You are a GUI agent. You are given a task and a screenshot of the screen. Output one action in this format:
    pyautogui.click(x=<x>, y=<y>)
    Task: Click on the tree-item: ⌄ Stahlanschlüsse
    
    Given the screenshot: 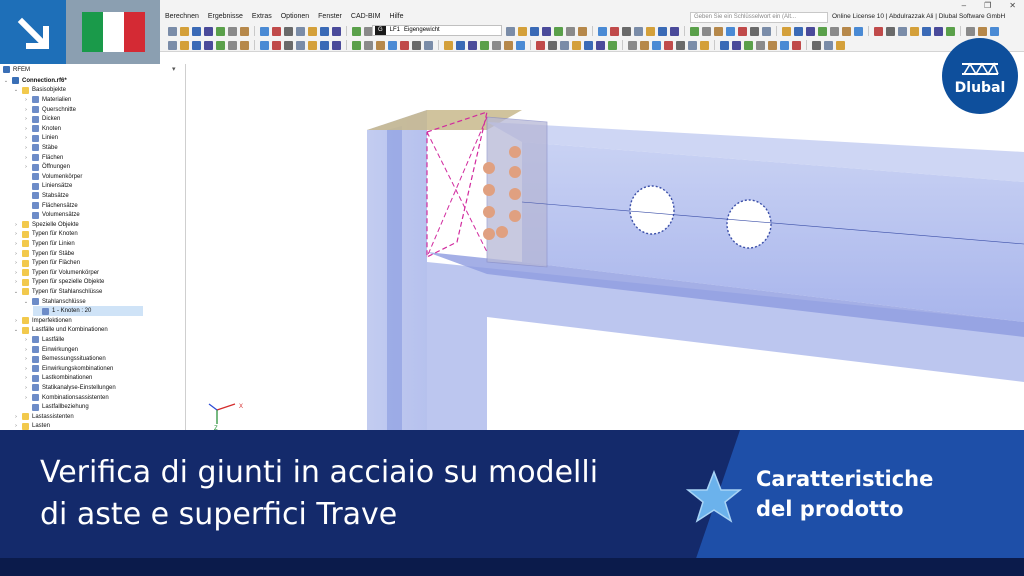 What is the action you would take?
    pyautogui.click(x=54, y=302)
    